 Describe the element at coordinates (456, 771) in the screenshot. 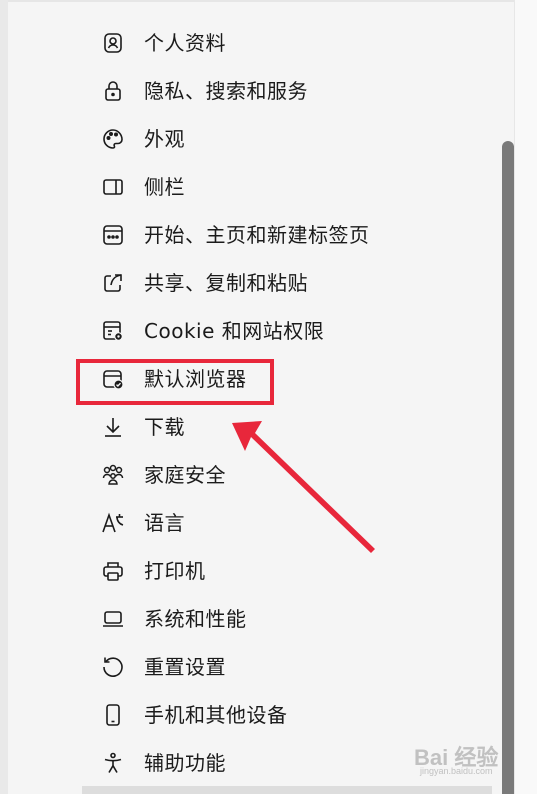

I see `watermark-url: jingyan.baidu.com` at that location.